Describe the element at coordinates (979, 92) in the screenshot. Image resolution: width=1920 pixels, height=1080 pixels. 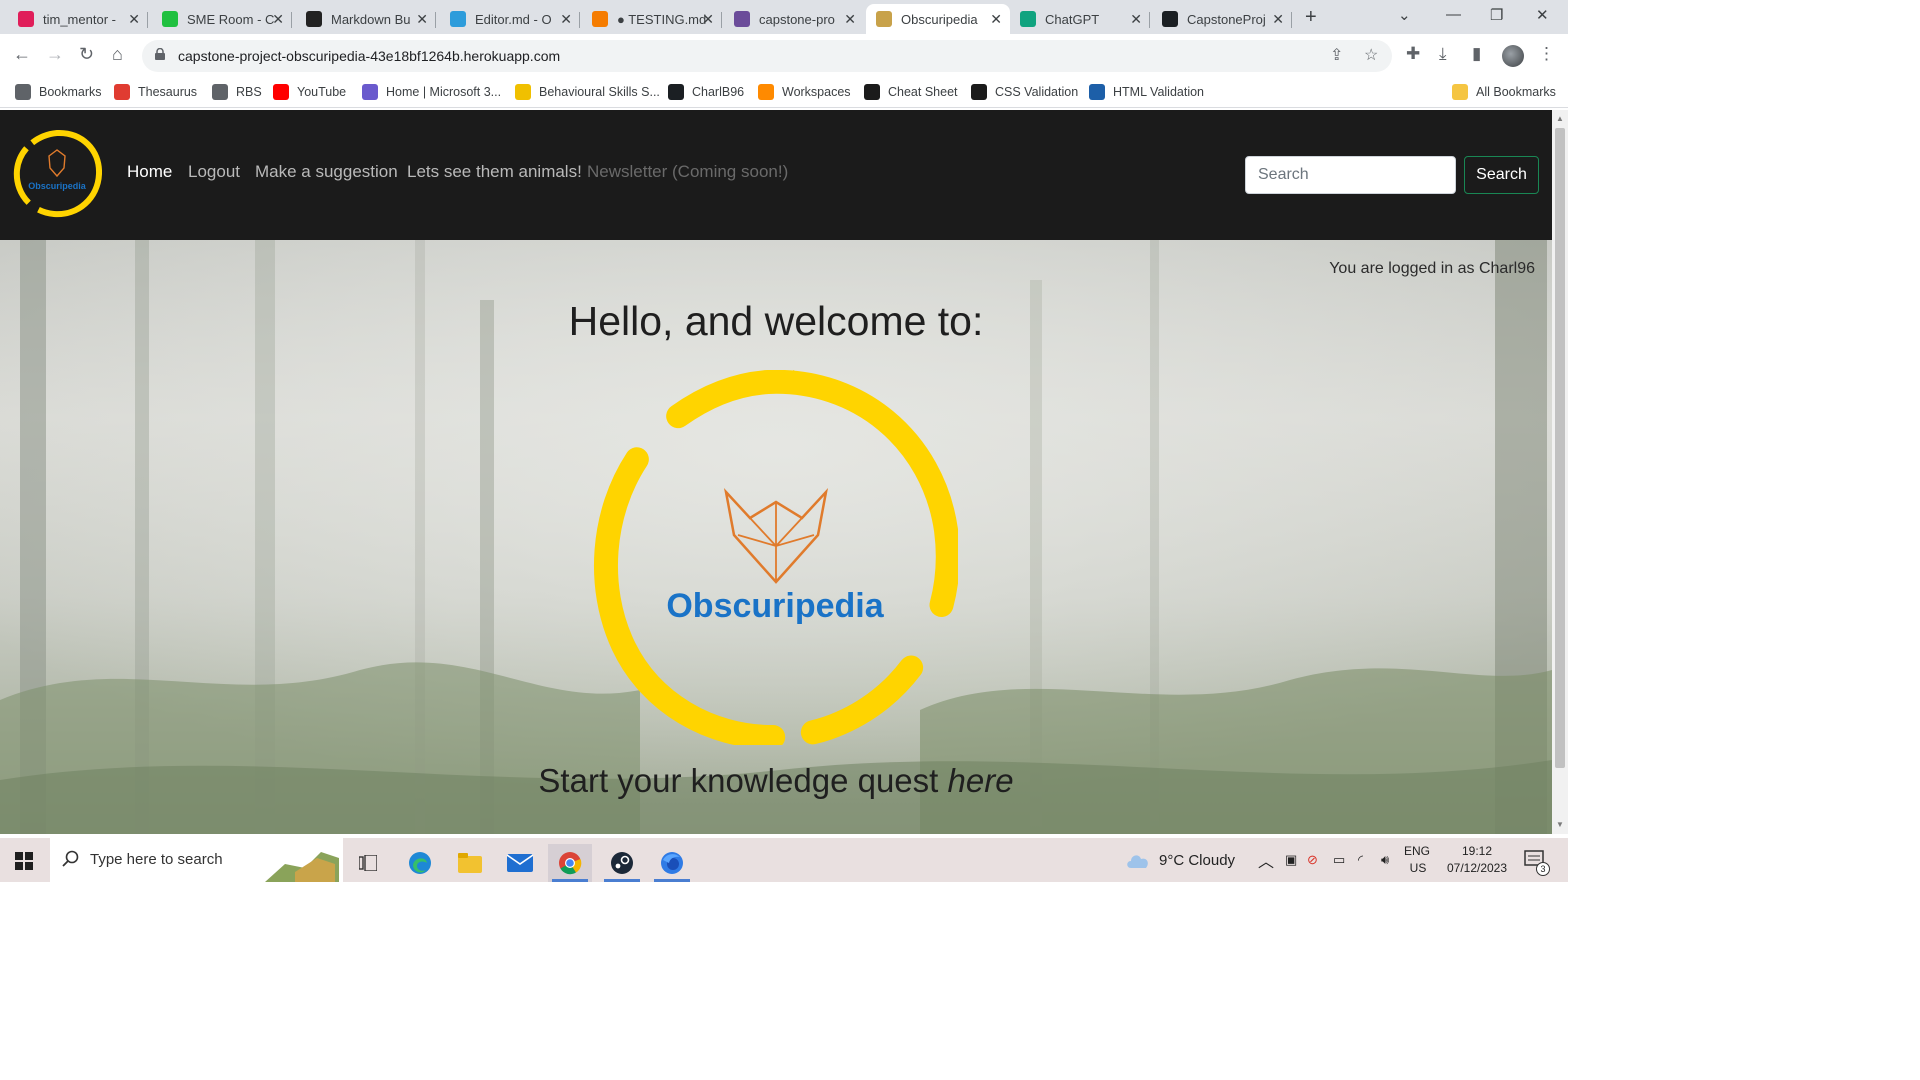
I see `css-icon` at that location.